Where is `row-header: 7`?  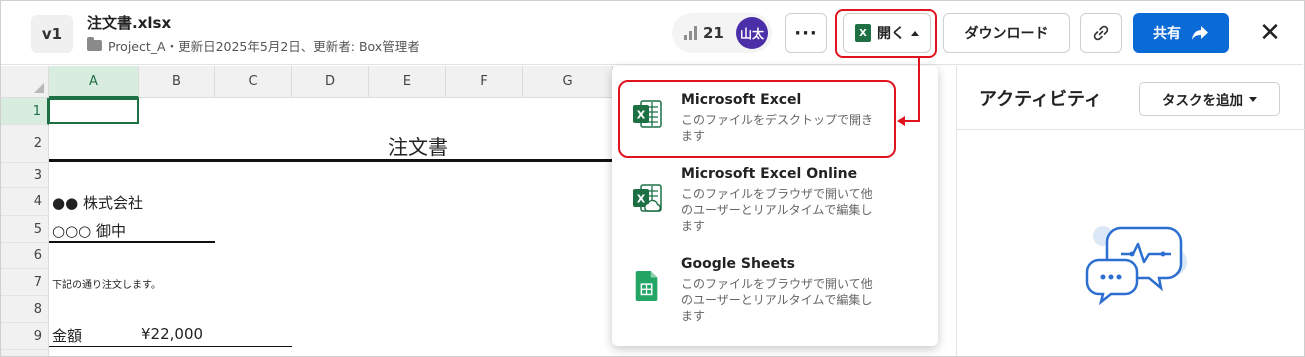 row-header: 7 is located at coordinates (25, 282).